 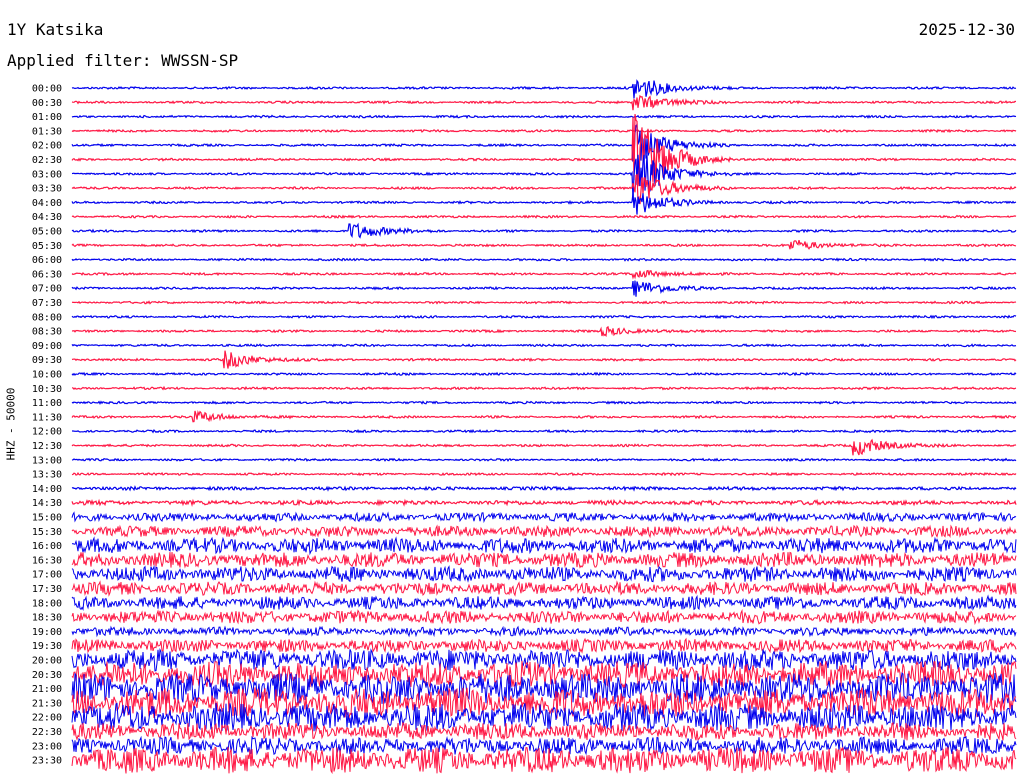 What do you see at coordinates (47, 732) in the screenshot?
I see `time-label: 22:30` at bounding box center [47, 732].